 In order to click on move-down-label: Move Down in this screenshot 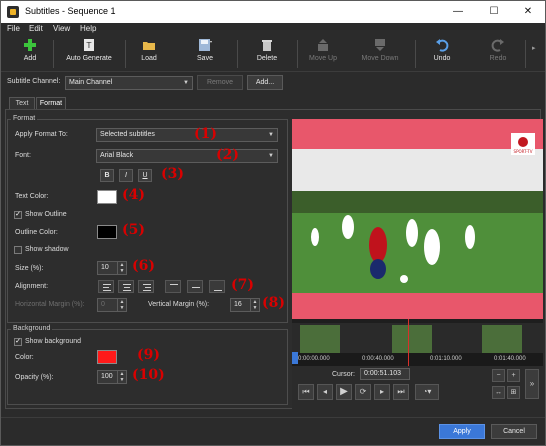, I will do `click(380, 58)`.